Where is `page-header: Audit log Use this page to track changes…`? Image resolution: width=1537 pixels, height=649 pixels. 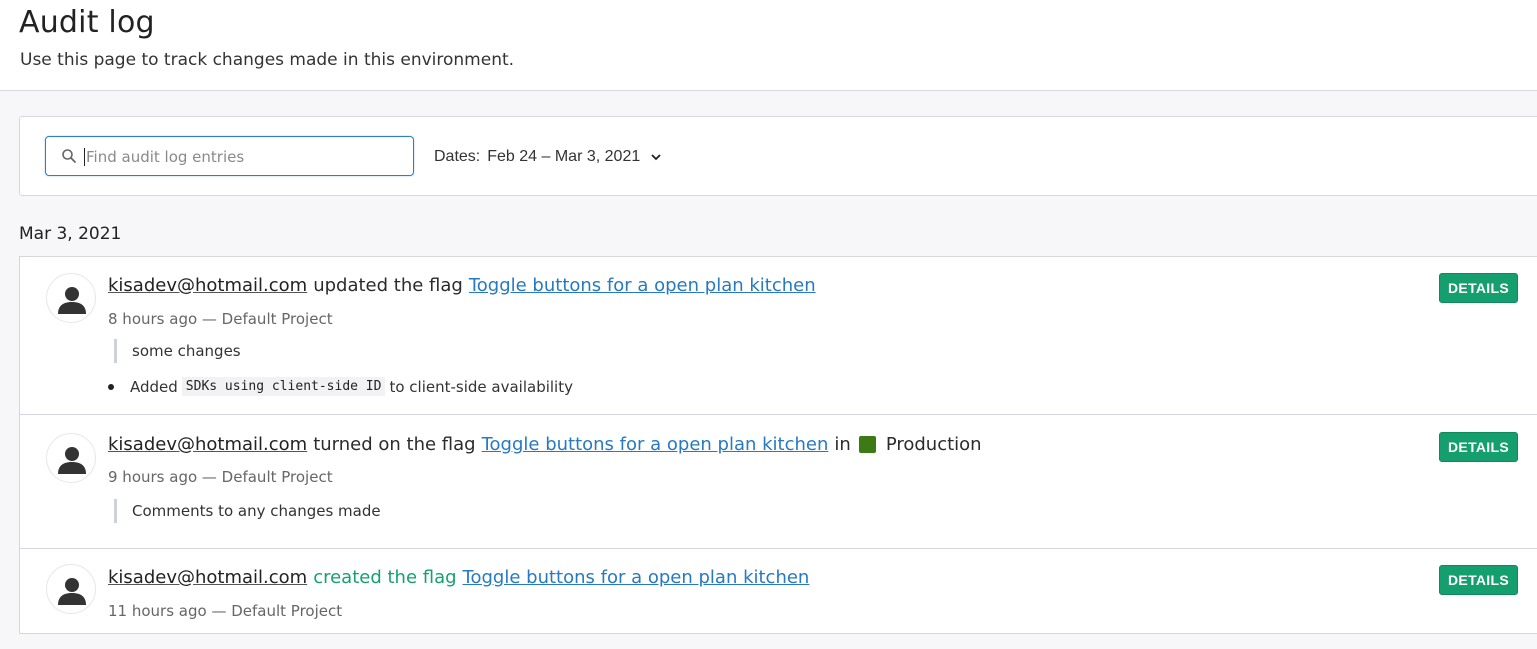
page-header: Audit log Use this page to track changes… is located at coordinates (768, 45).